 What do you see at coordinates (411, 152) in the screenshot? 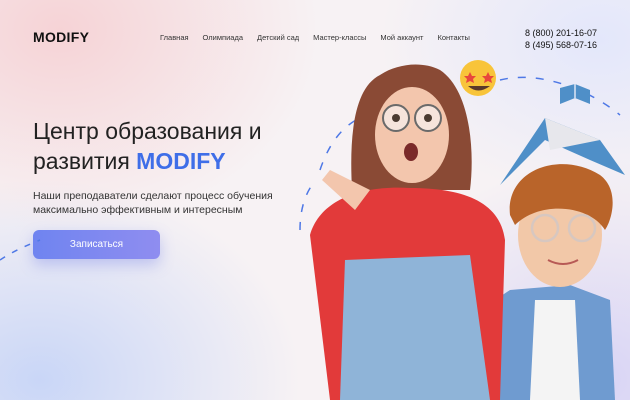
I see `girl-mouth` at bounding box center [411, 152].